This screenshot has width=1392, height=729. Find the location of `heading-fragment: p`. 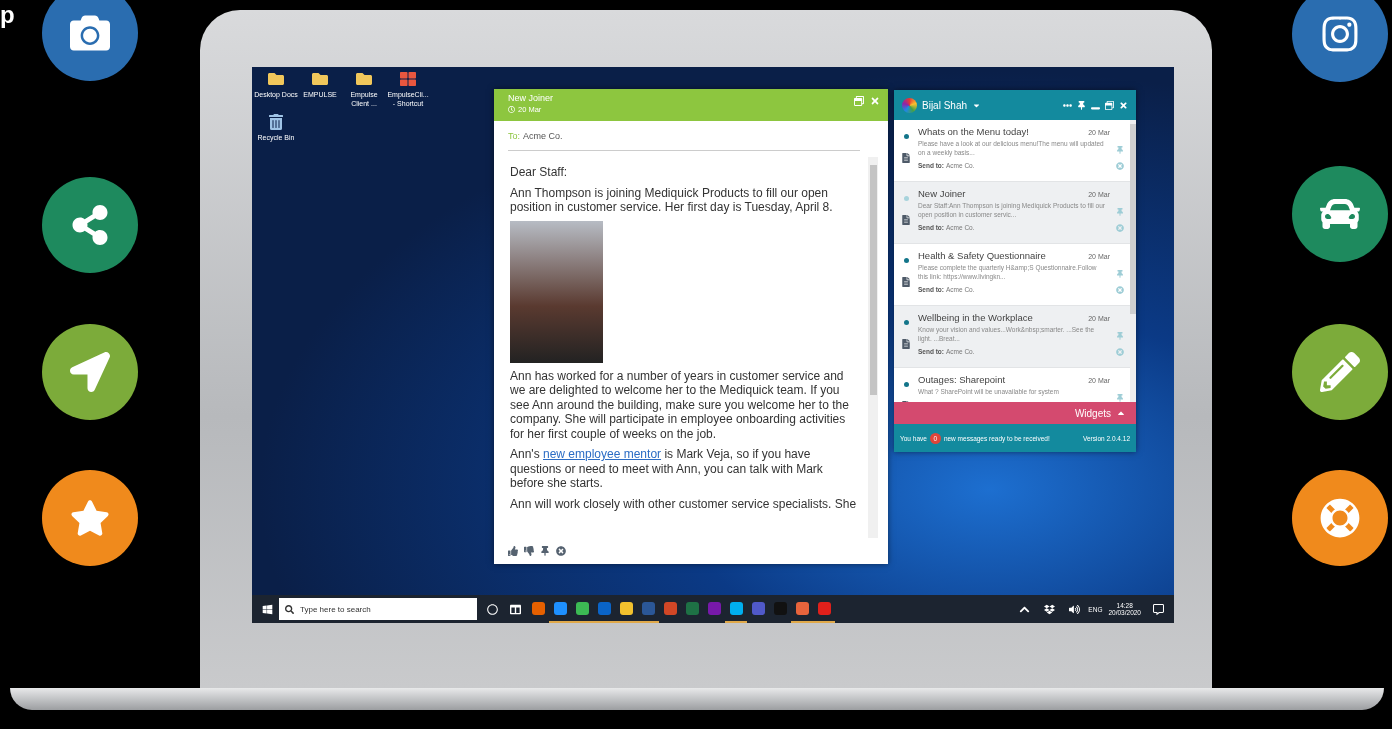

heading-fragment: p is located at coordinates (8, 15).